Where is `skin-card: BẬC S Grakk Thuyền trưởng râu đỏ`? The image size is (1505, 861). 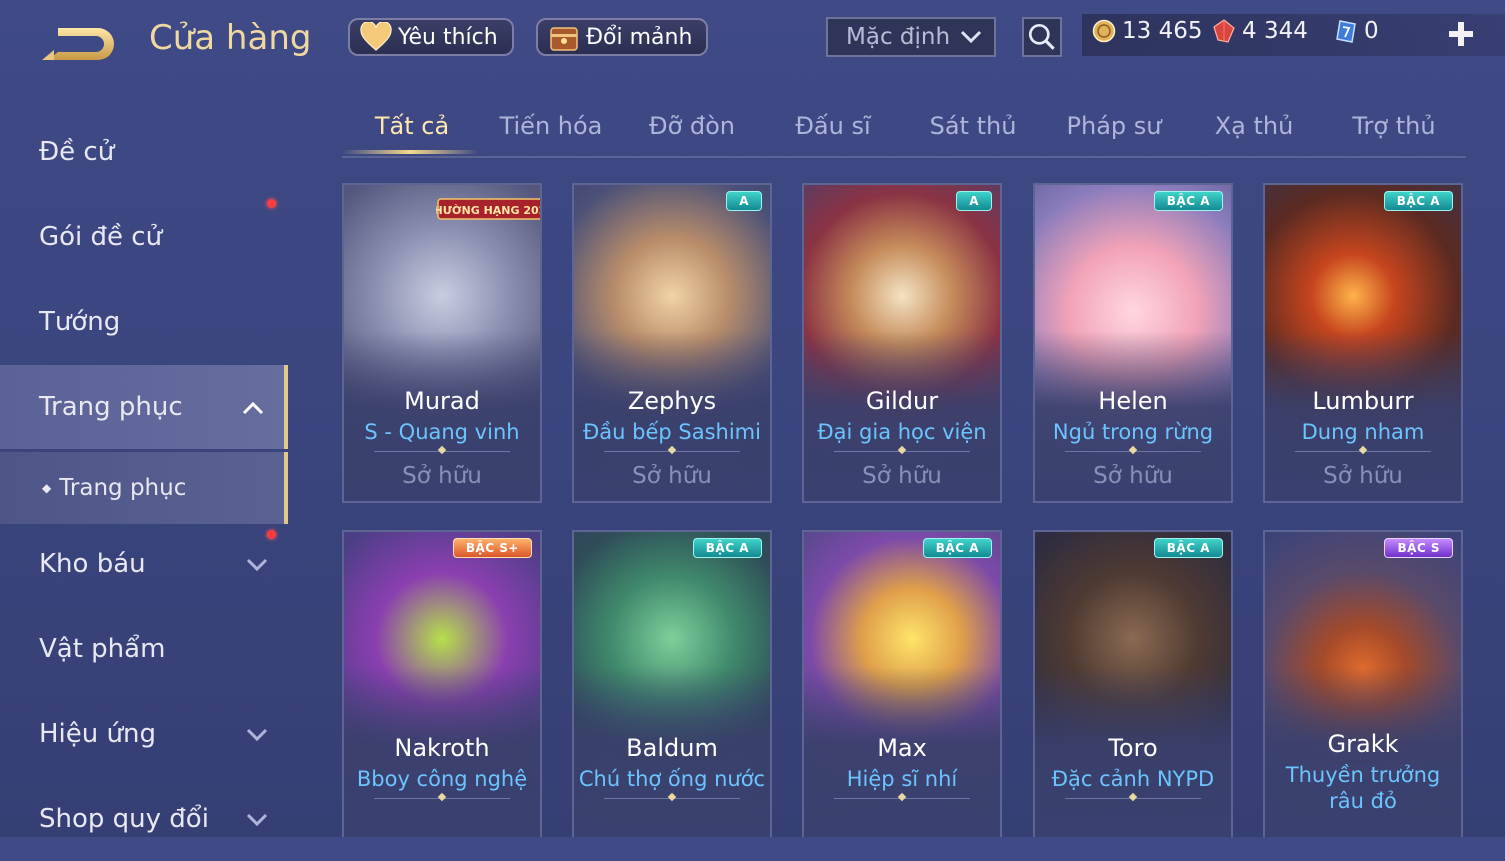
skin-card: BẬC S Grakk Thuyền trưởng râu đỏ is located at coordinates (1363, 683).